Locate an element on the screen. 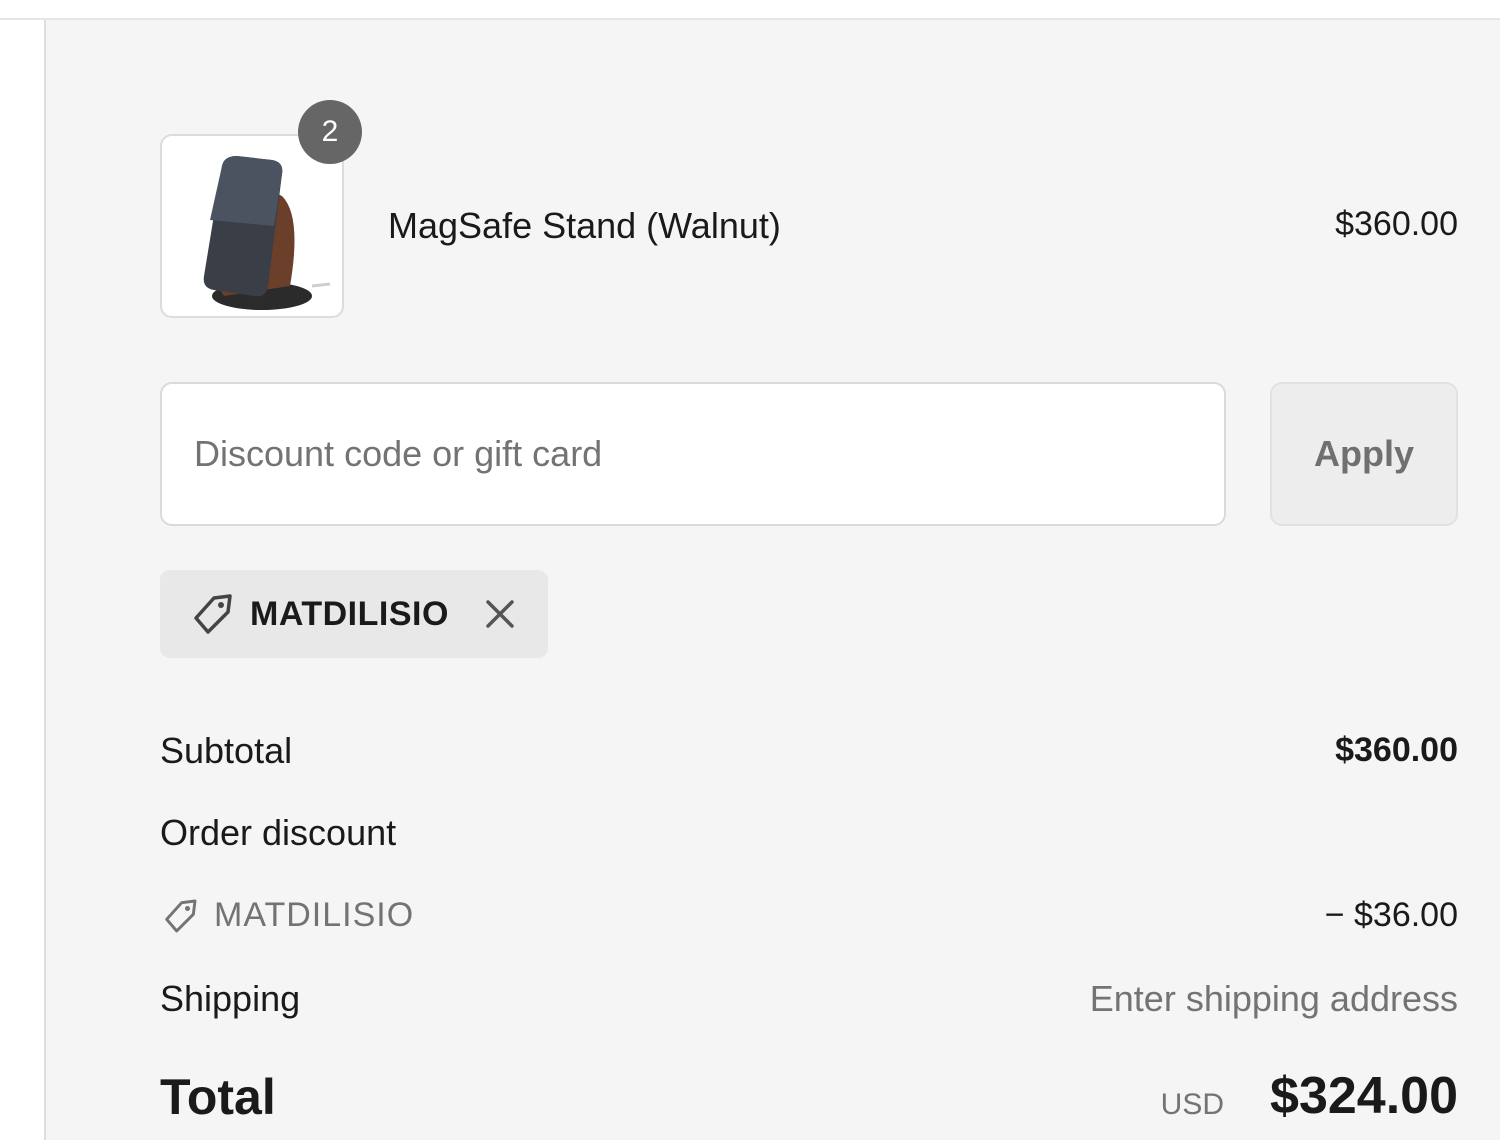 The height and width of the screenshot is (1140, 1500). product-name: MagSafe Stand (Walnut) is located at coordinates (584, 225).